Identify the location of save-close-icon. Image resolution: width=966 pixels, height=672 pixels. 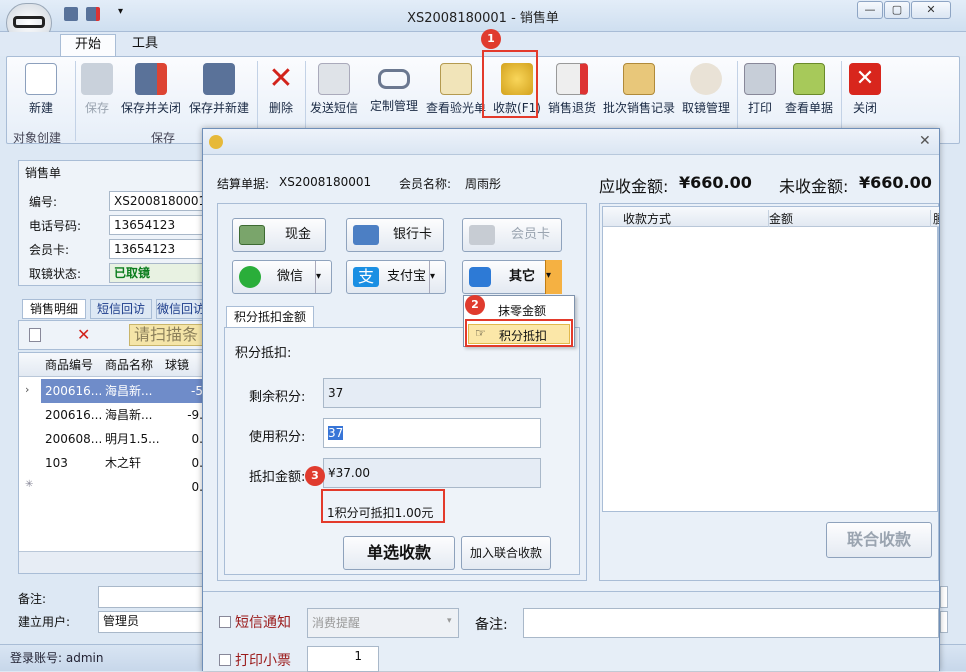
(151, 79).